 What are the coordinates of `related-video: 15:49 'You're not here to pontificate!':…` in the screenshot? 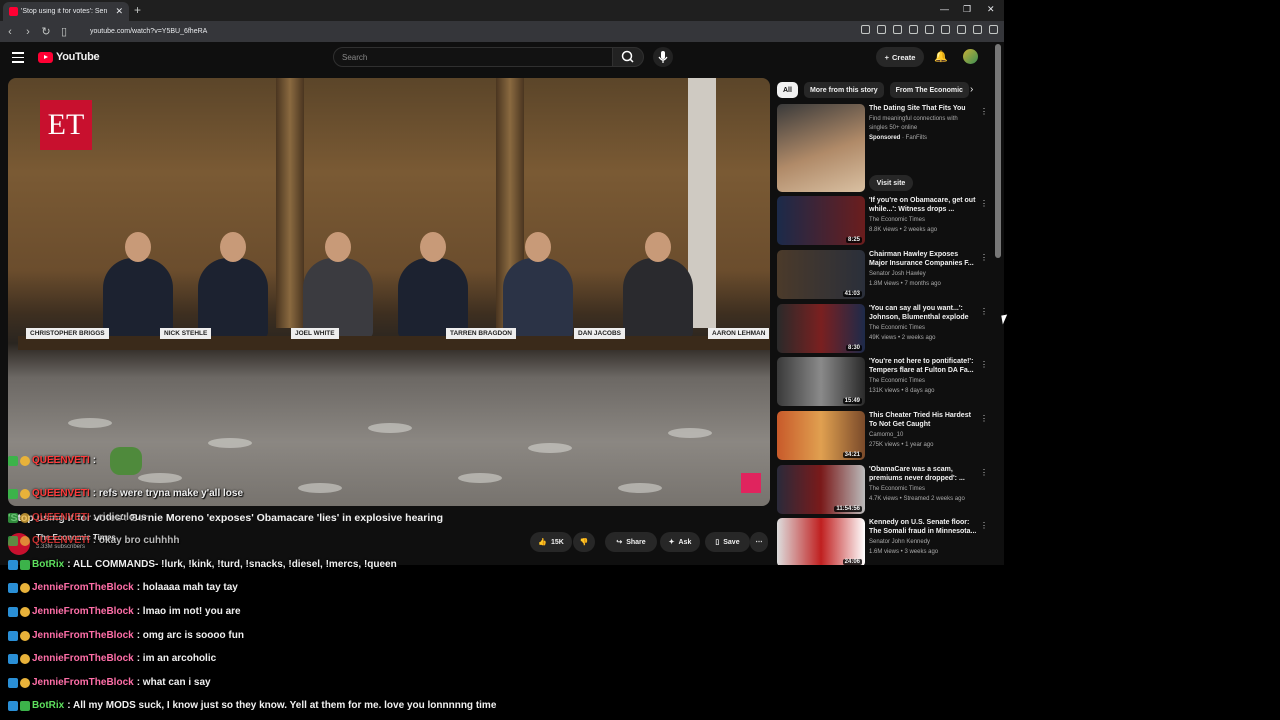 It's located at (884, 382).